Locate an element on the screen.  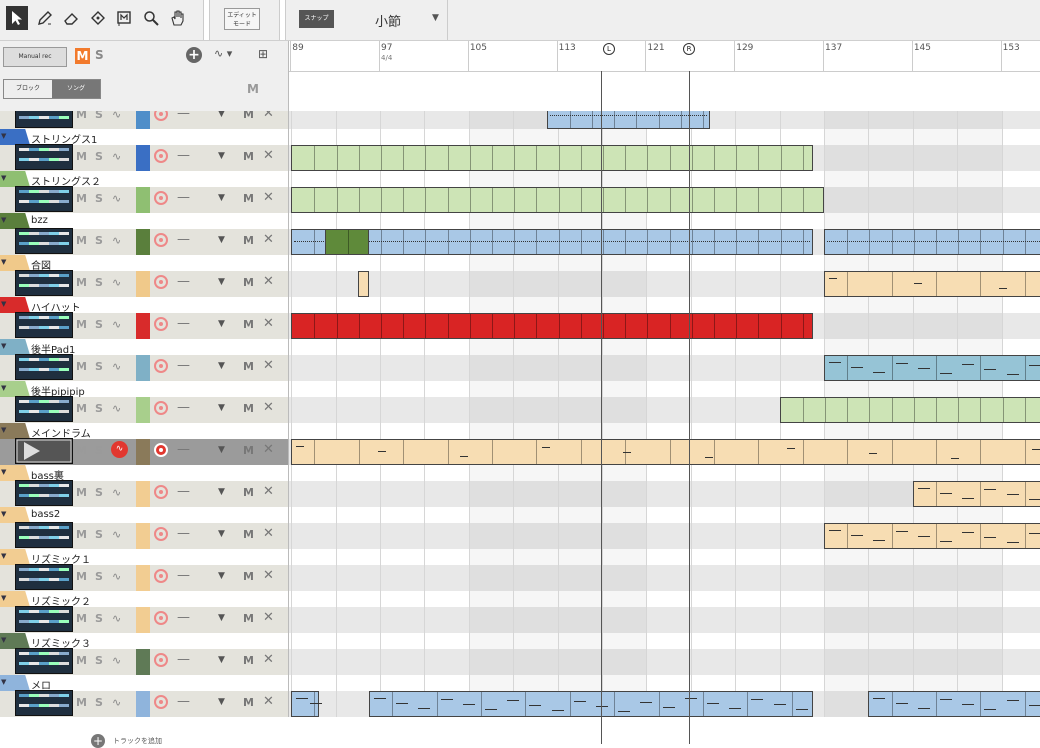
track-row: ▼ bzz M S ∿ — ▼ M ✕ is located at coordinates (144, 234).